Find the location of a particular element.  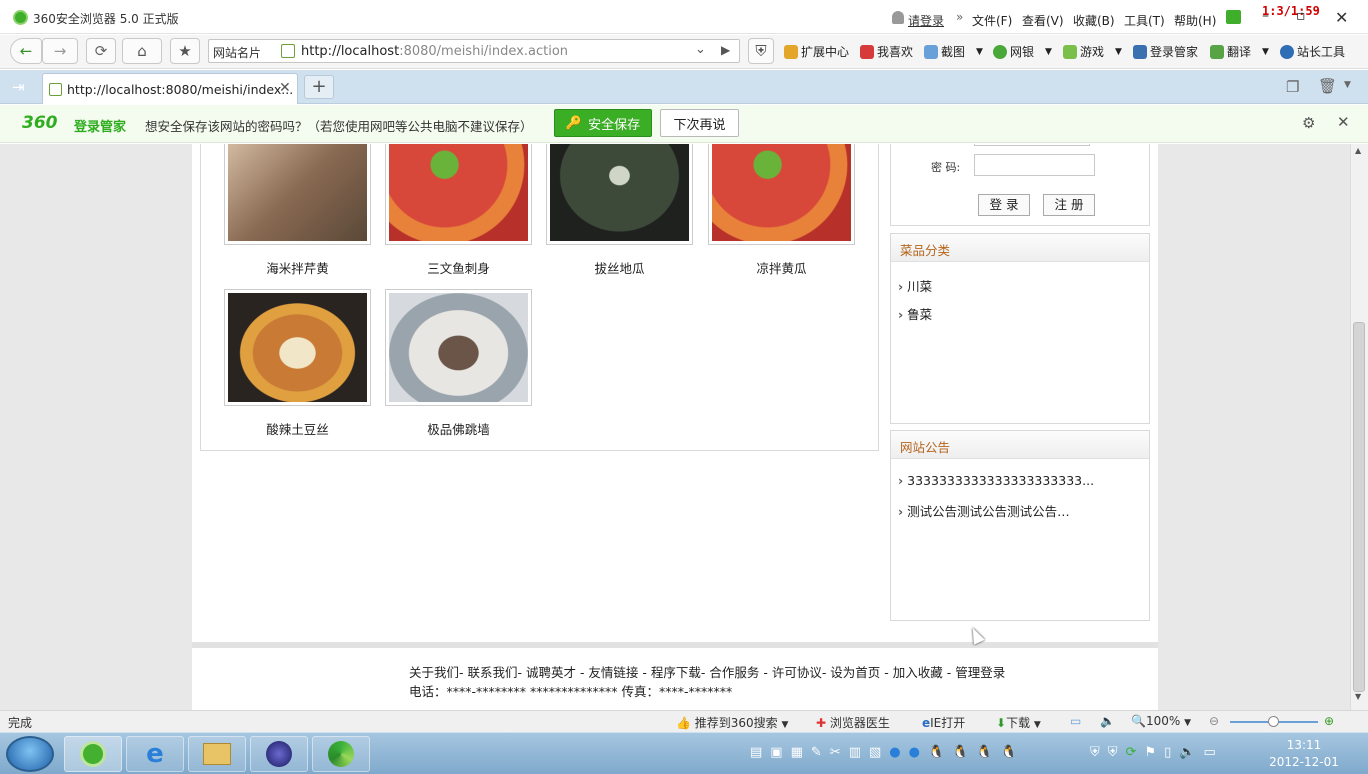

dish-card: 酸辣土豆丝 is located at coordinates (297, 363).